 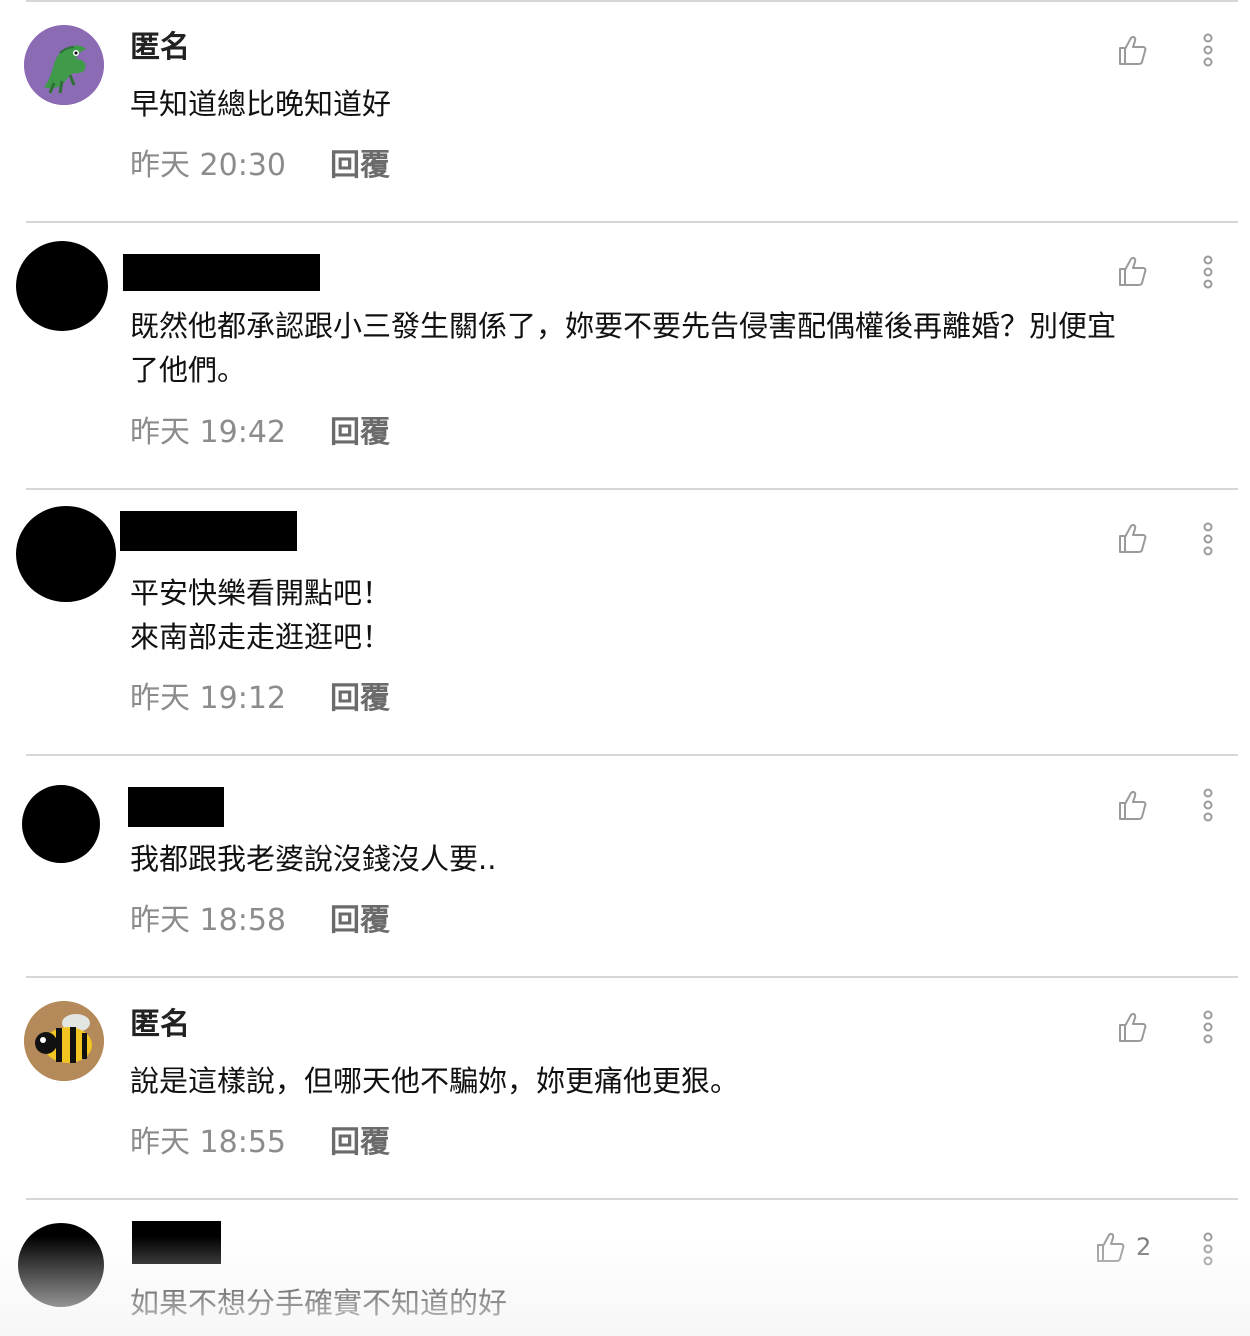 What do you see at coordinates (208, 698) in the screenshot?
I see `timestamp: 昨天 19:12` at bounding box center [208, 698].